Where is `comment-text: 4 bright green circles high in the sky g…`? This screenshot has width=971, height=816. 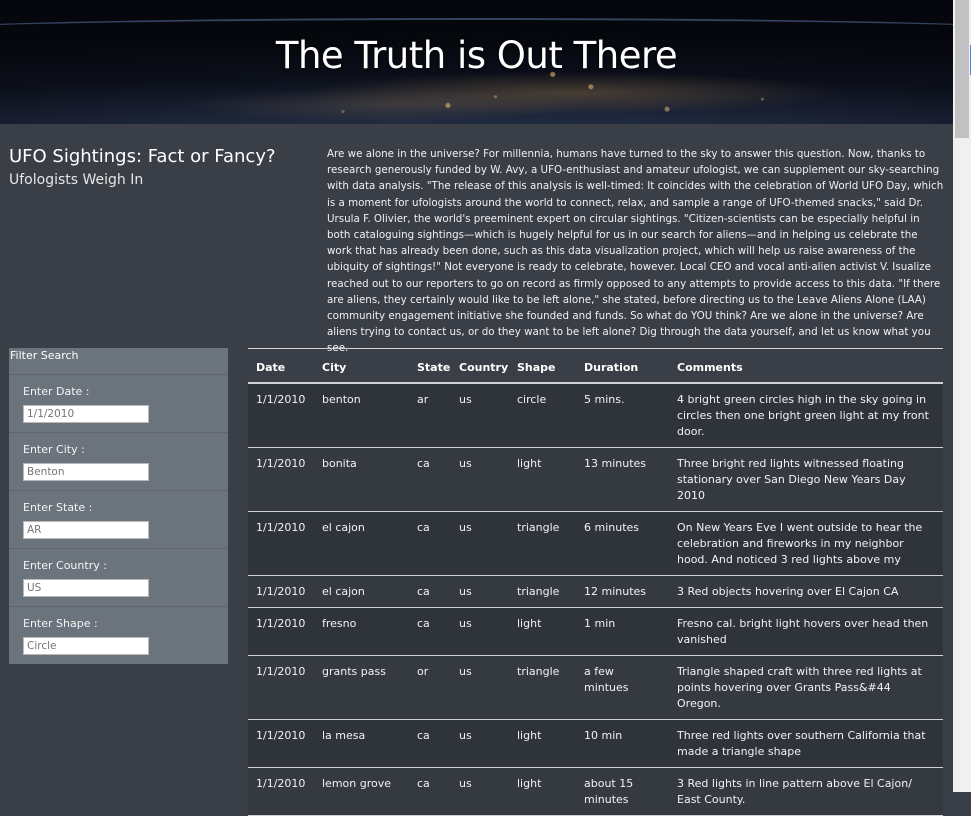
comment-text: 4 bright green circles high in the sky g… is located at coordinates (803, 415).